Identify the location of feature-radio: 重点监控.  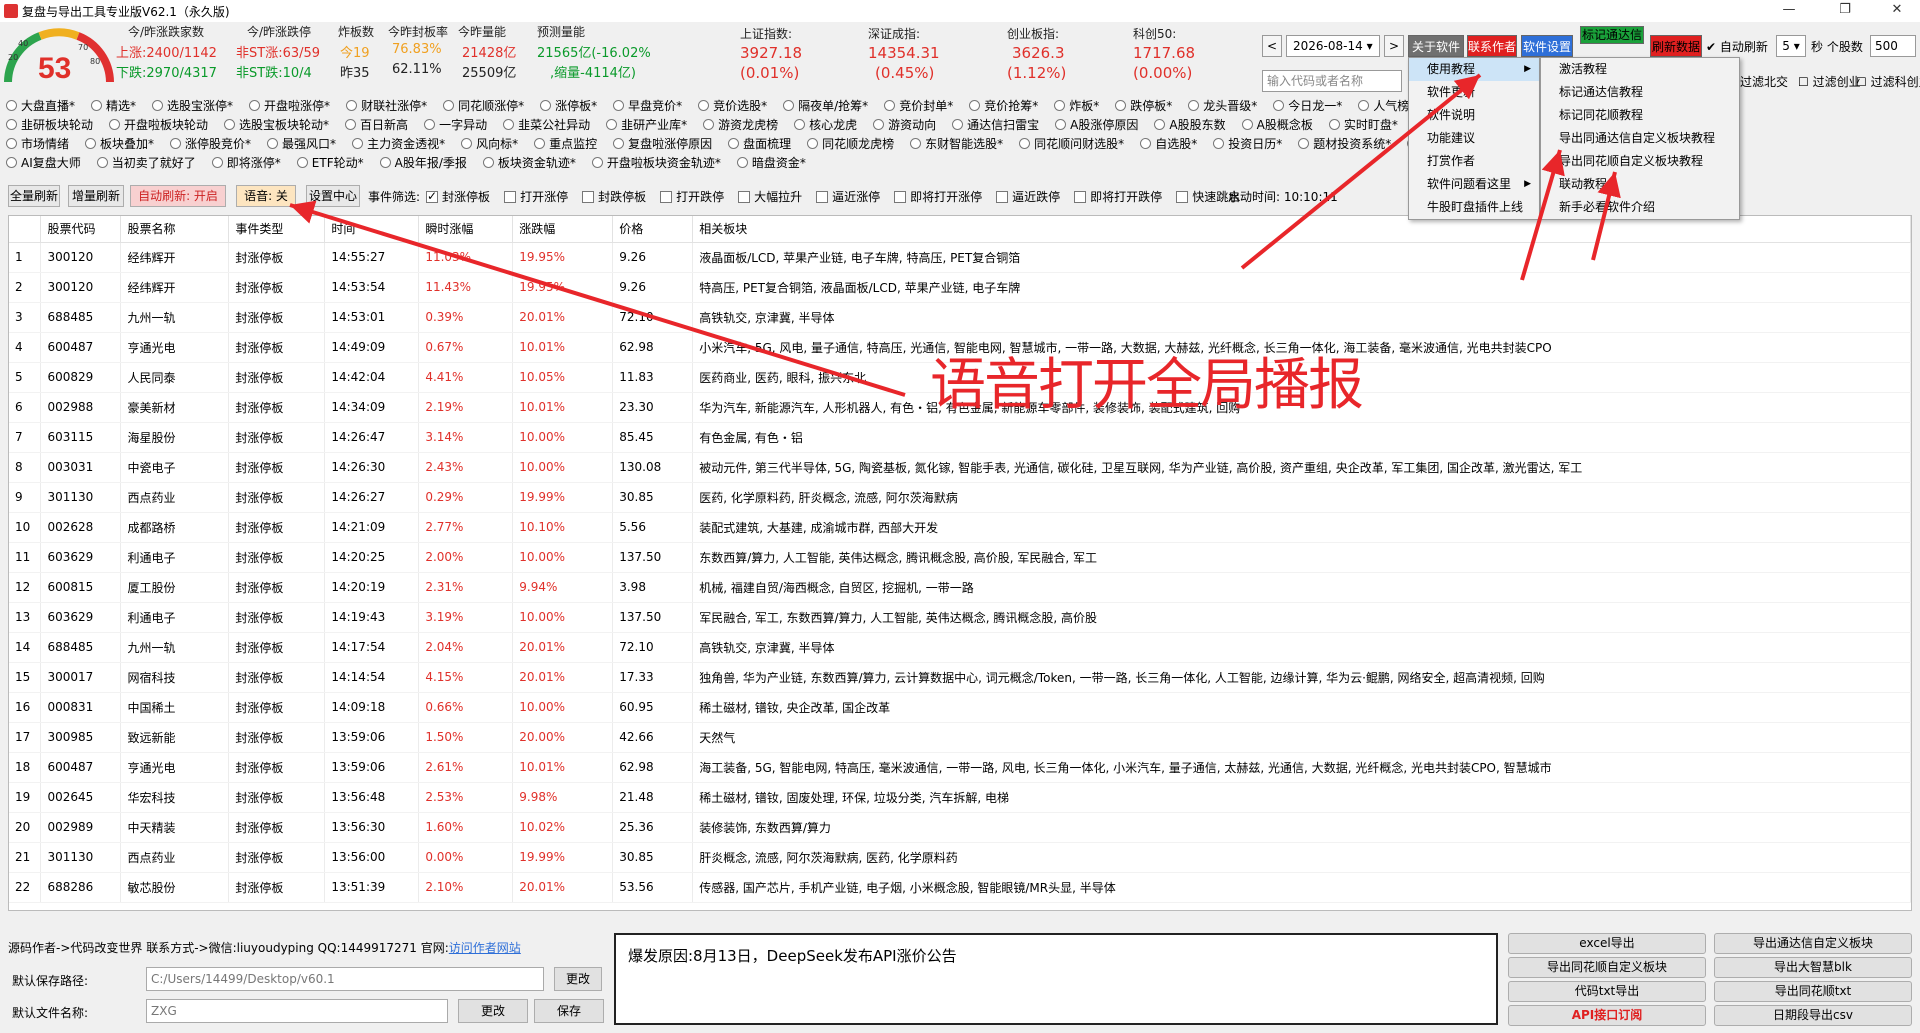
(562, 143).